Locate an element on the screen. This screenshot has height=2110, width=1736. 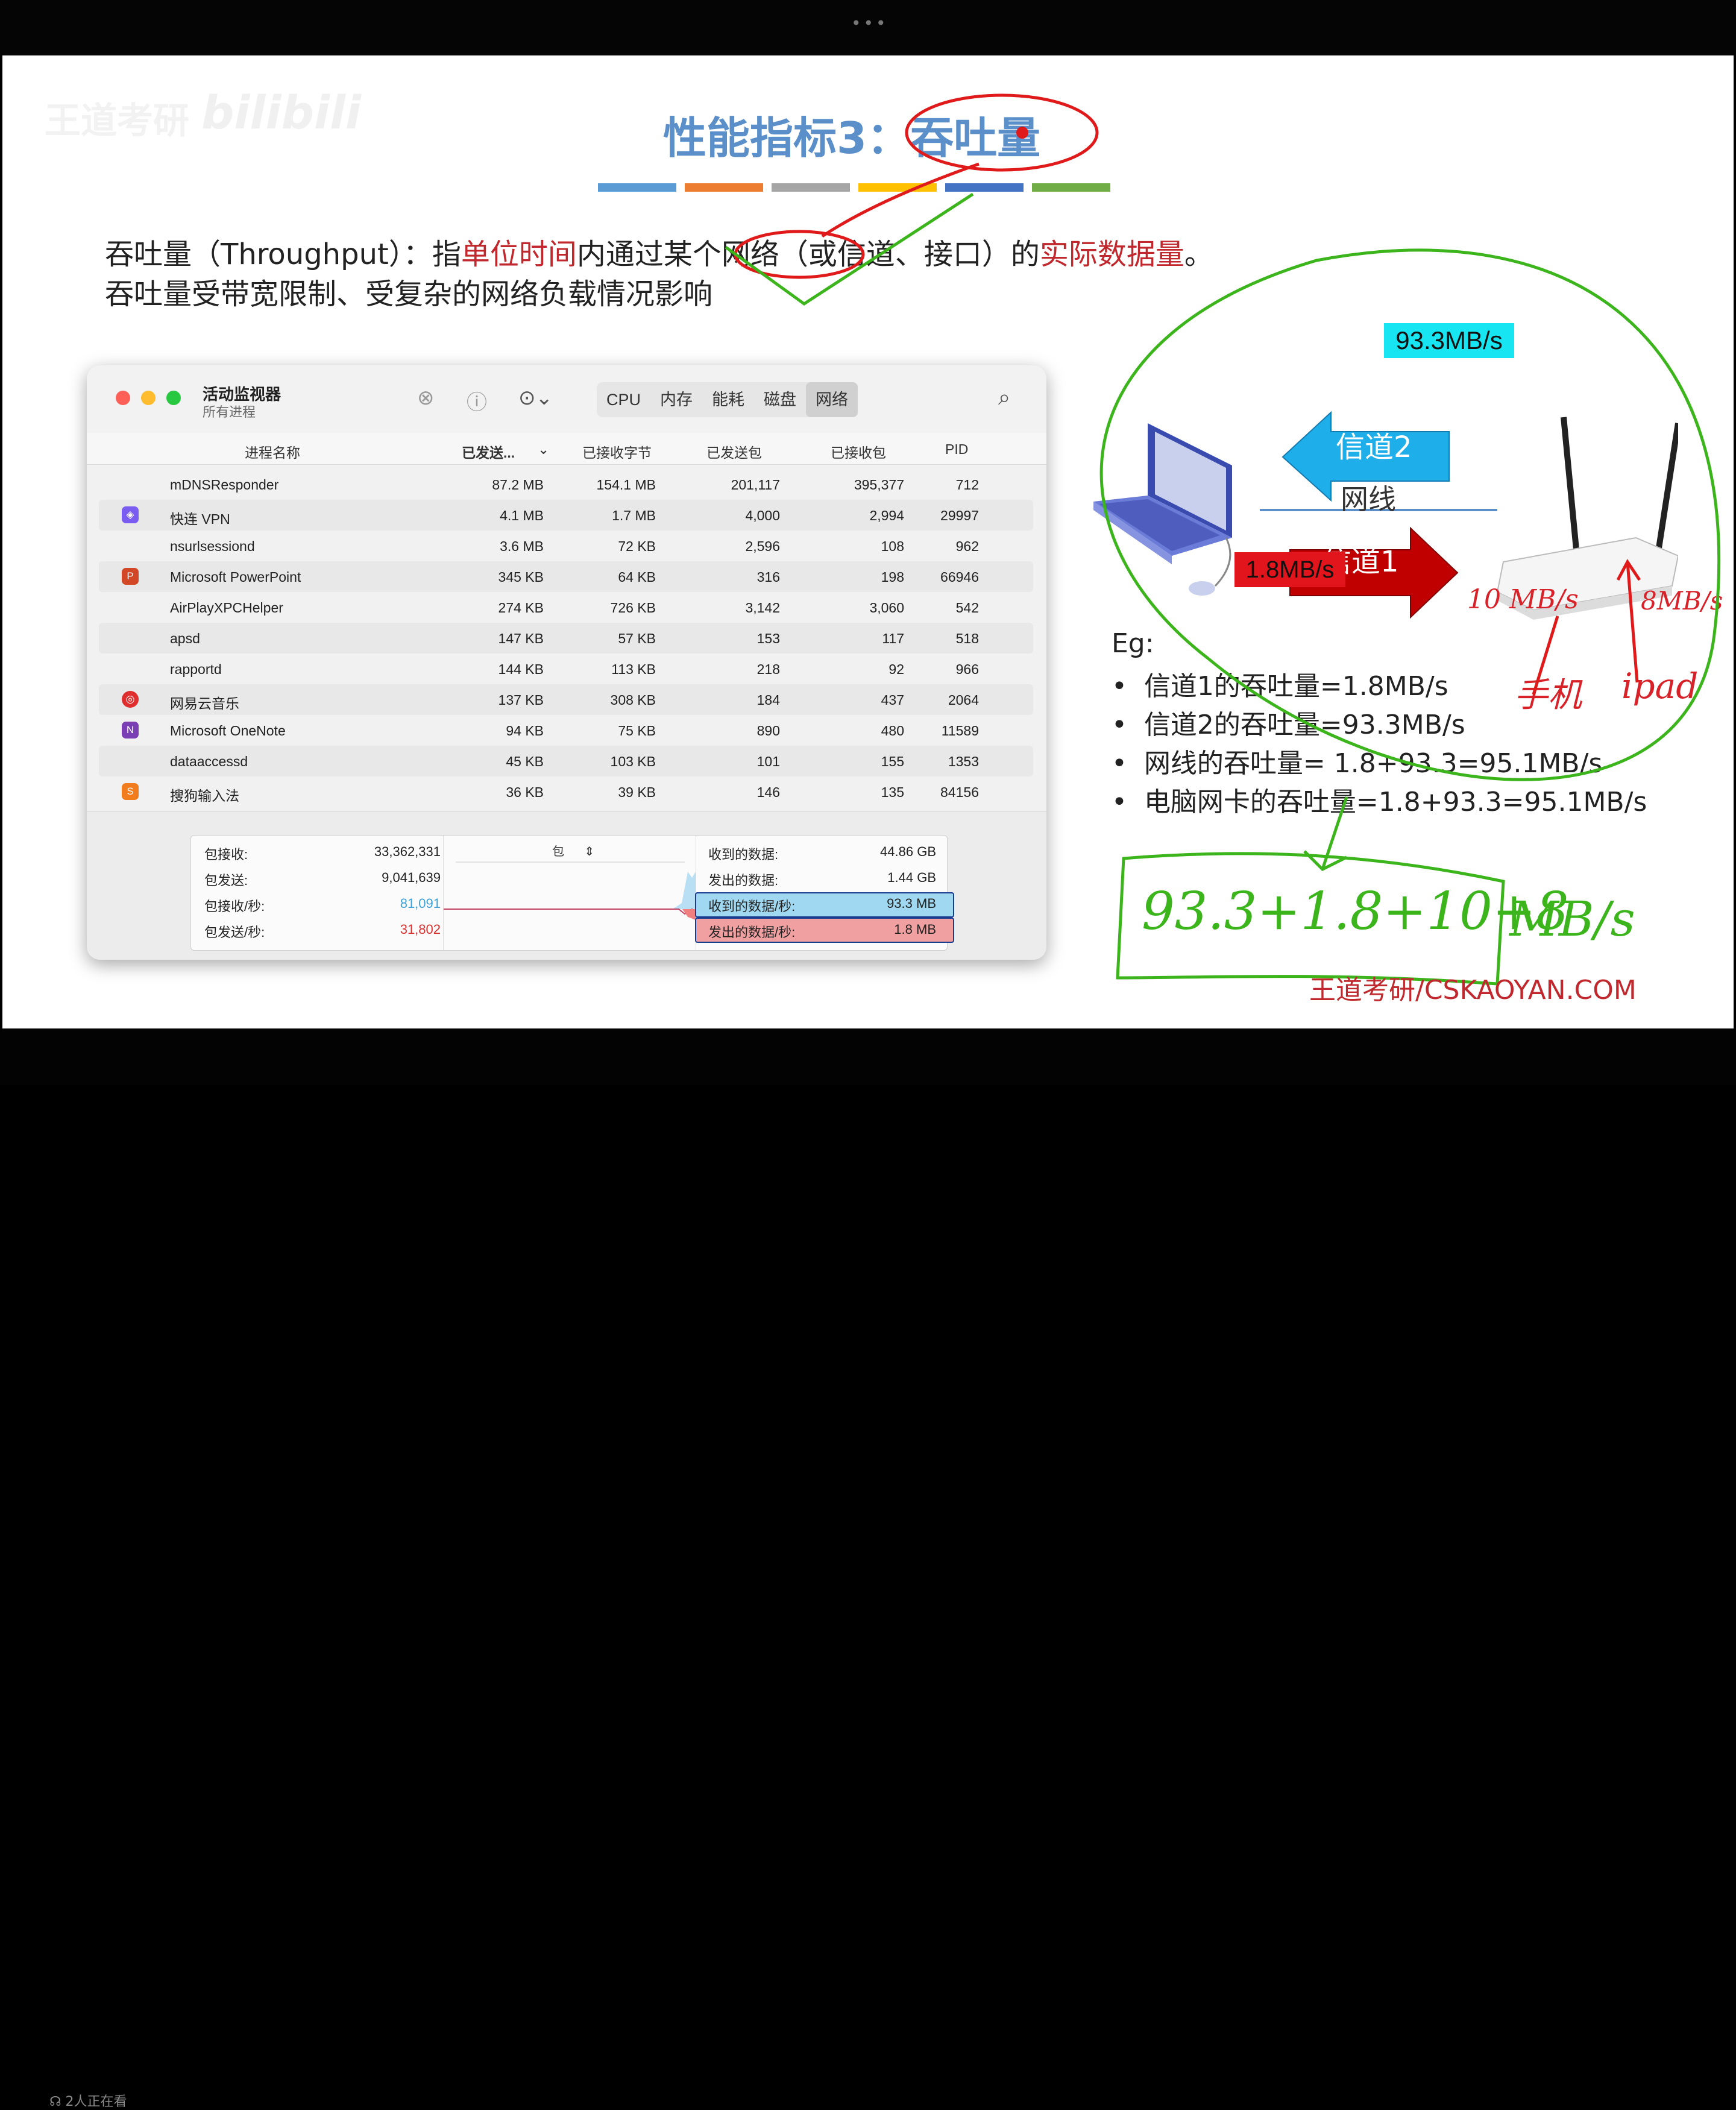
video-top-bar: ••• is located at coordinates (868, 28).